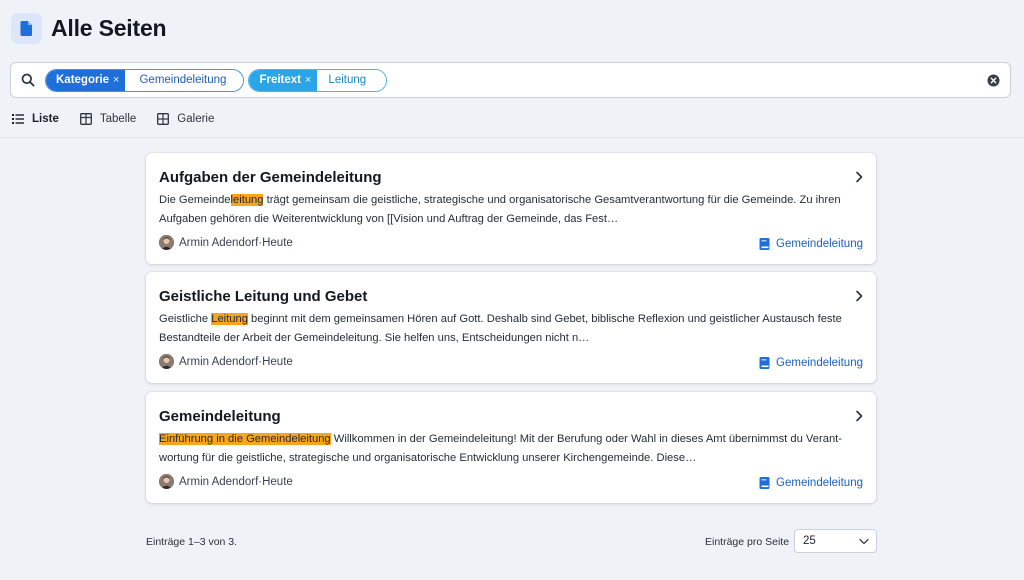 Image resolution: width=1024 pixels, height=580 pixels. I want to click on card-title: Aufgaben der Gemeindeleitung, so click(270, 177).